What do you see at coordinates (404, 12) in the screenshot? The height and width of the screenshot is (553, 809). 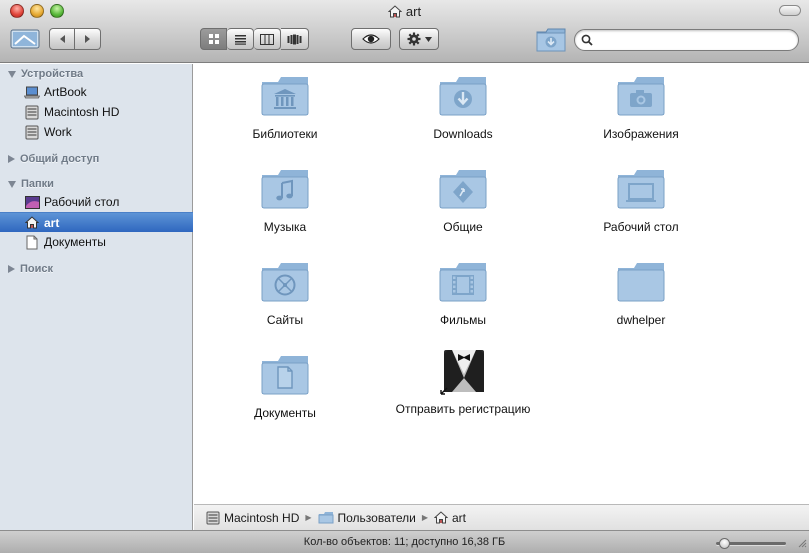 I see `window-title-bar: art` at bounding box center [404, 12].